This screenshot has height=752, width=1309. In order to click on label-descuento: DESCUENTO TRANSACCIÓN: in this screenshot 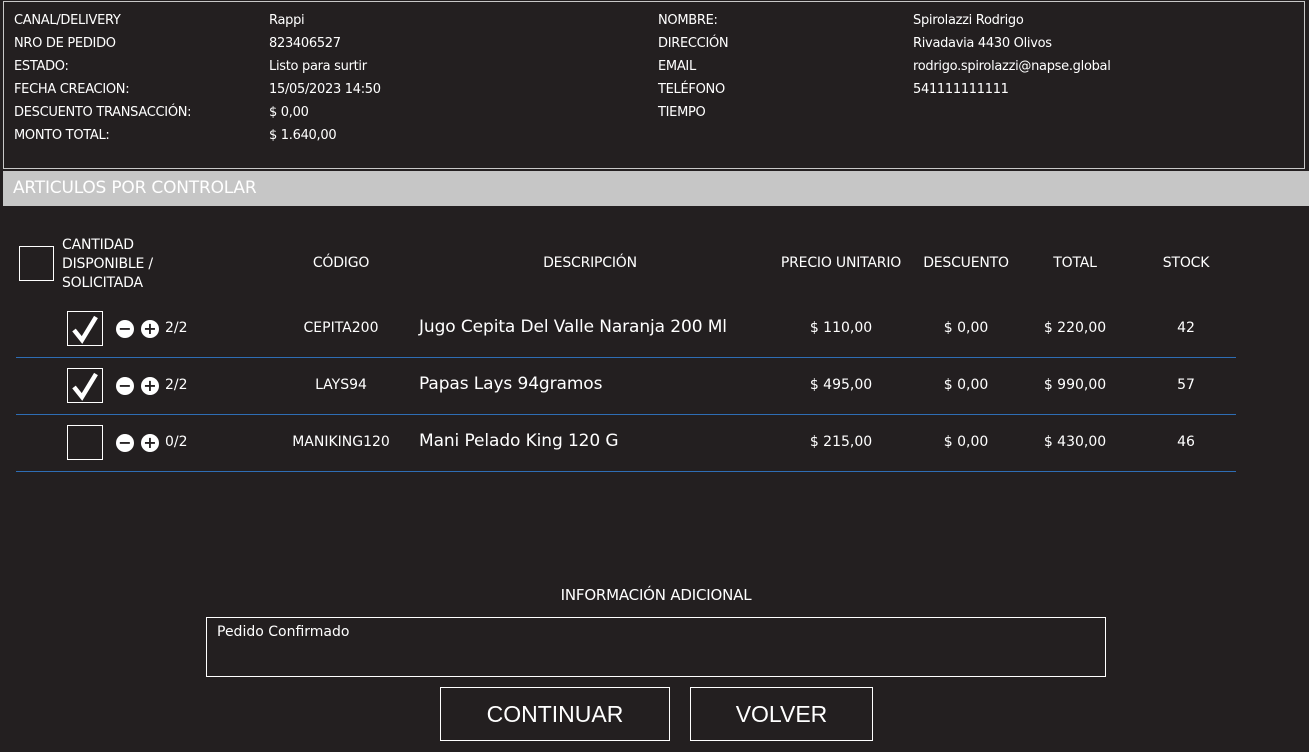, I will do `click(103, 112)`.